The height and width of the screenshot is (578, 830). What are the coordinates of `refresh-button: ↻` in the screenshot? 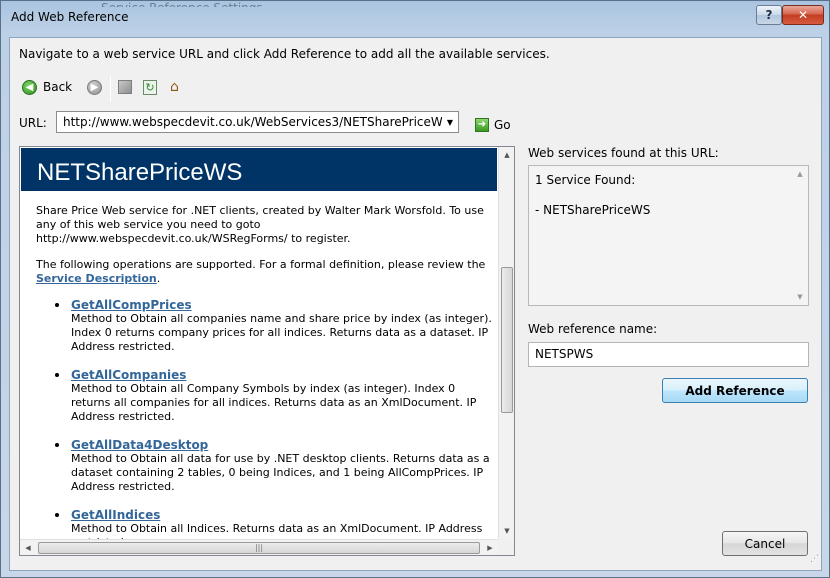 It's located at (150, 87).